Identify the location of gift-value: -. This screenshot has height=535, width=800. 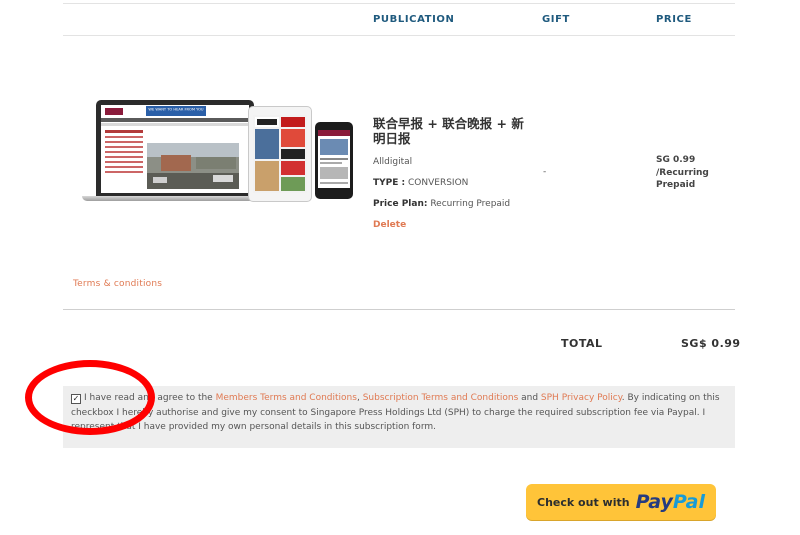
(545, 172).